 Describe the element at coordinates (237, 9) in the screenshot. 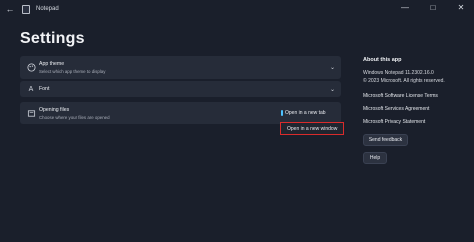

I see `title-bar: ← Notepad — □ ✕` at that location.